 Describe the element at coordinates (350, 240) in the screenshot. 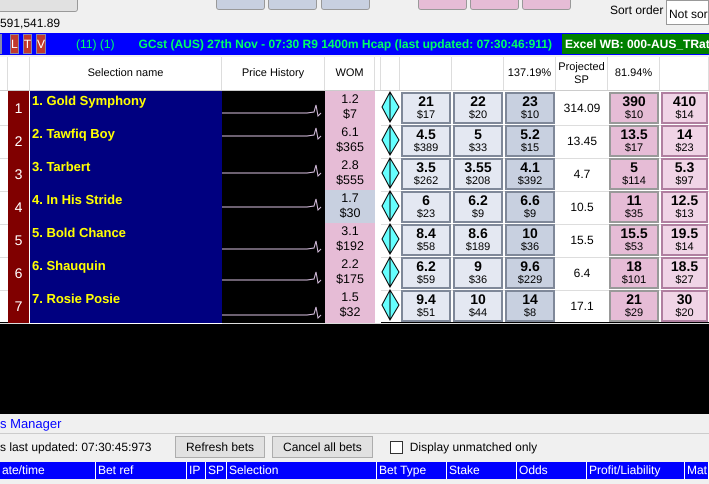

I see `weight-of-money-cell: 3.1 $192` at that location.